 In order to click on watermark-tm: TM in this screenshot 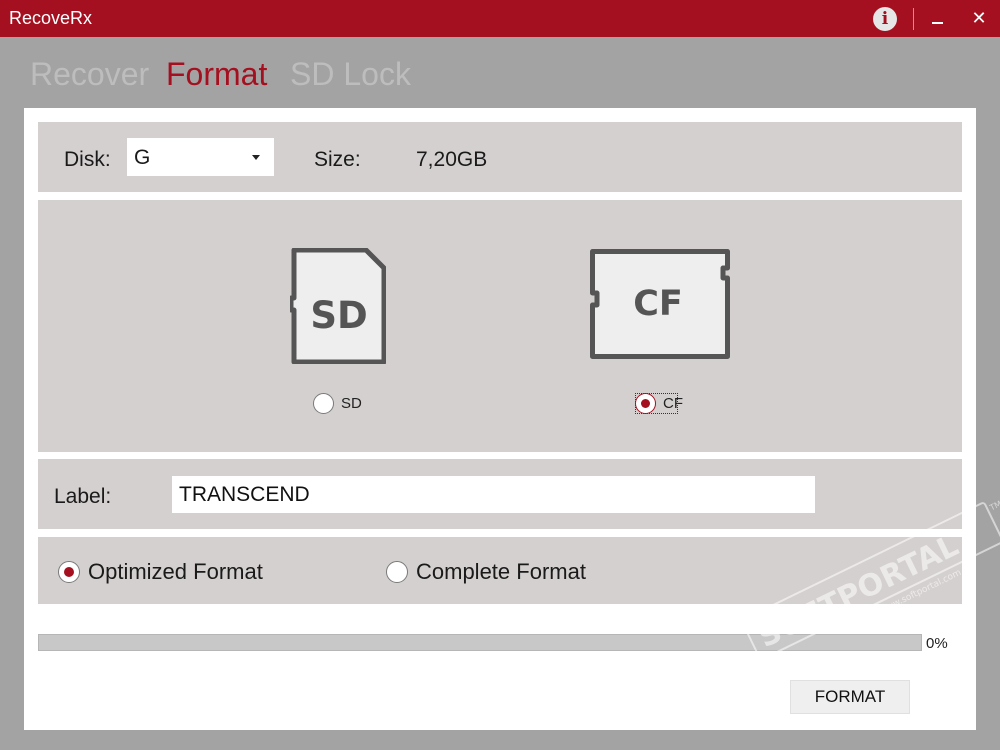, I will do `click(994, 506)`.